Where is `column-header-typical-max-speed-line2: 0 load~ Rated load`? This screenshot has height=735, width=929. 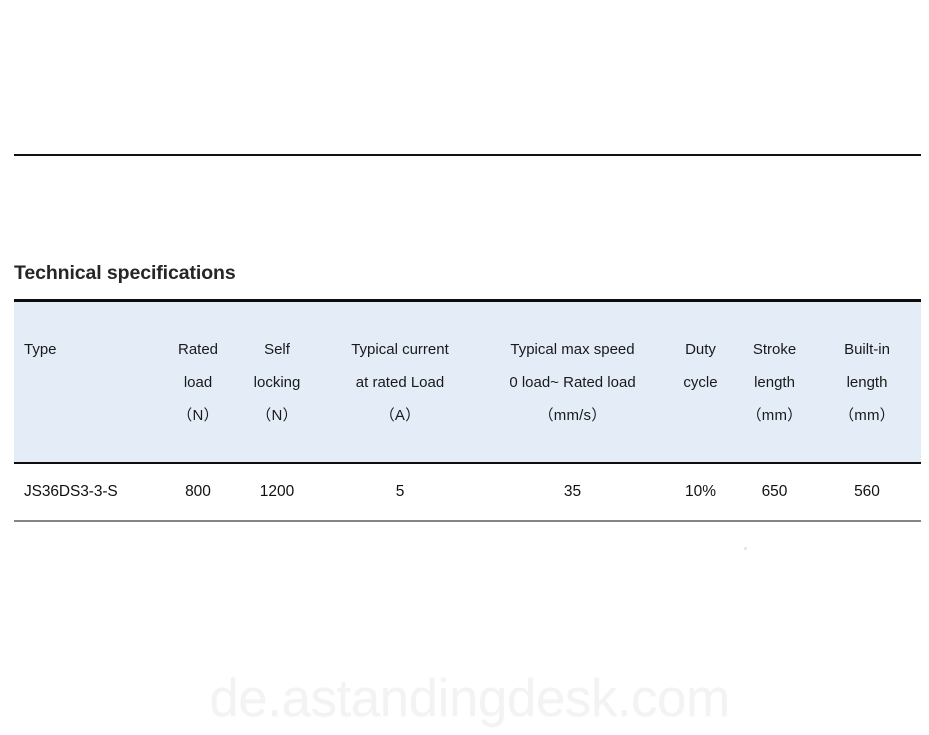
column-header-typical-max-speed-line2: 0 load~ Rated load is located at coordinates (572, 382).